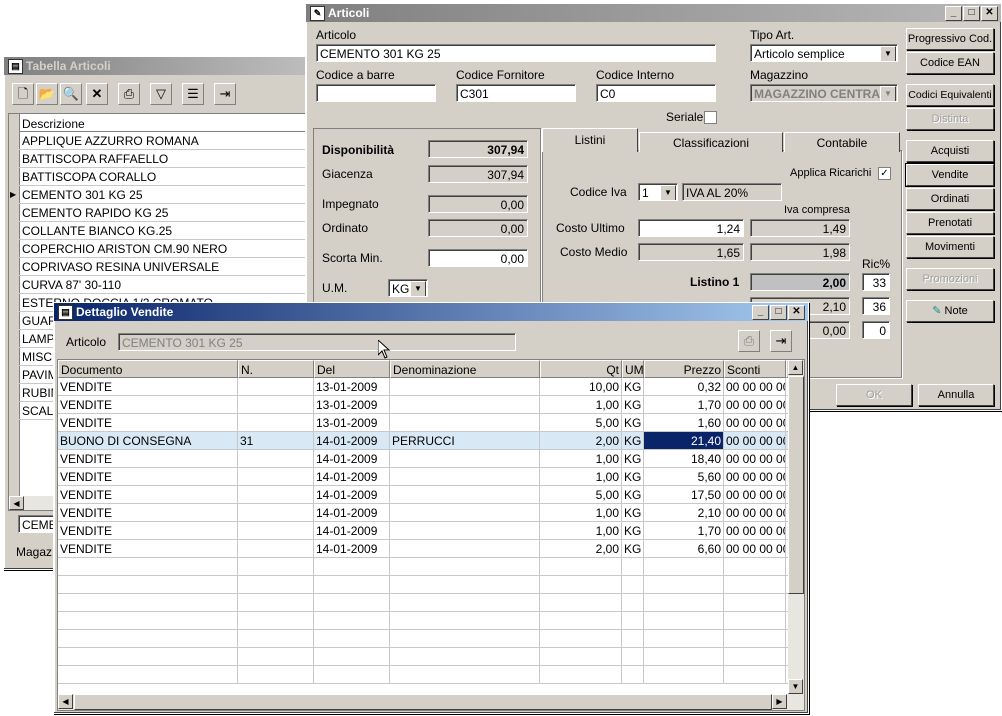  I want to click on articoli-titlebar: ✎ Articoli _ □ ✕, so click(653, 13).